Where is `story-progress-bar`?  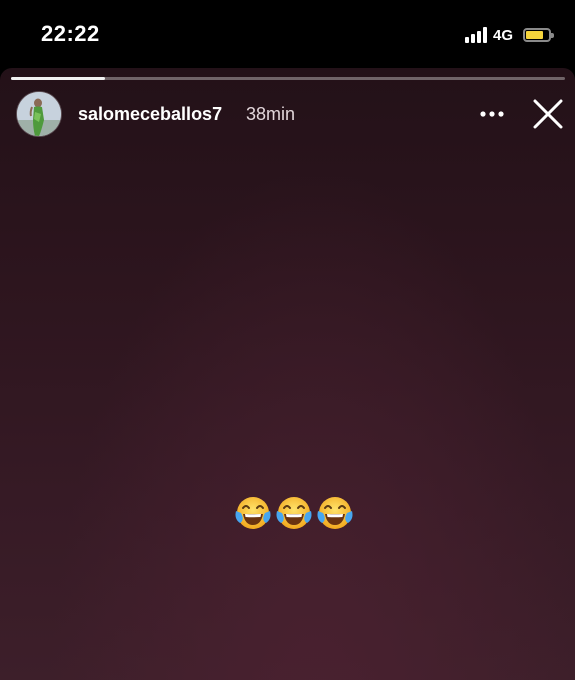 story-progress-bar is located at coordinates (288, 78).